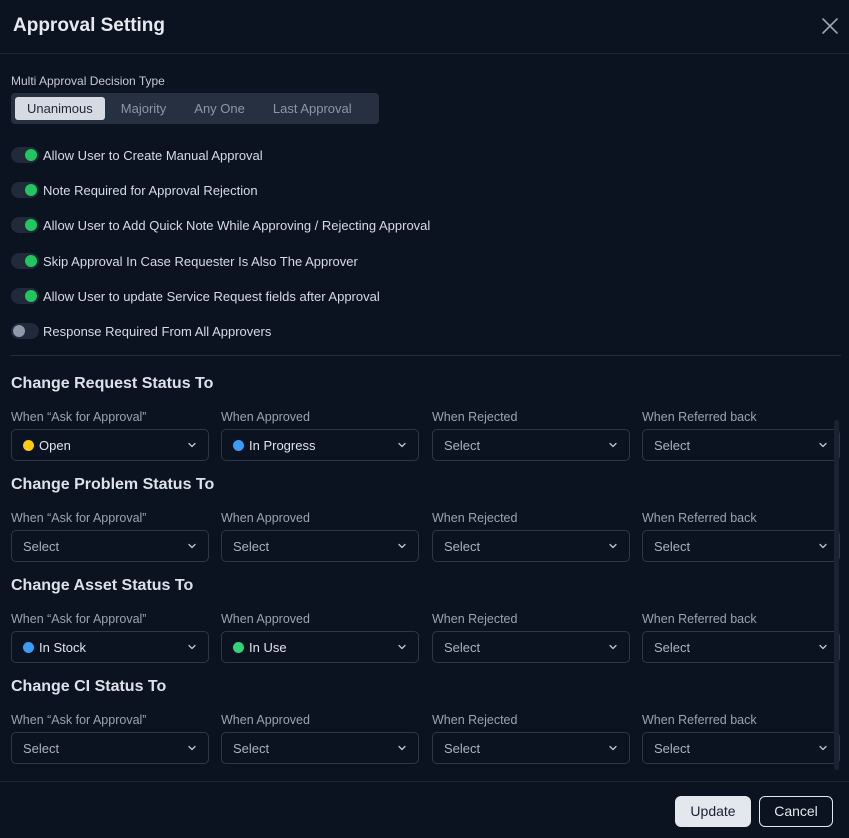  Describe the element at coordinates (282, 445) in the screenshot. I see `select-value-text: In Progress` at that location.